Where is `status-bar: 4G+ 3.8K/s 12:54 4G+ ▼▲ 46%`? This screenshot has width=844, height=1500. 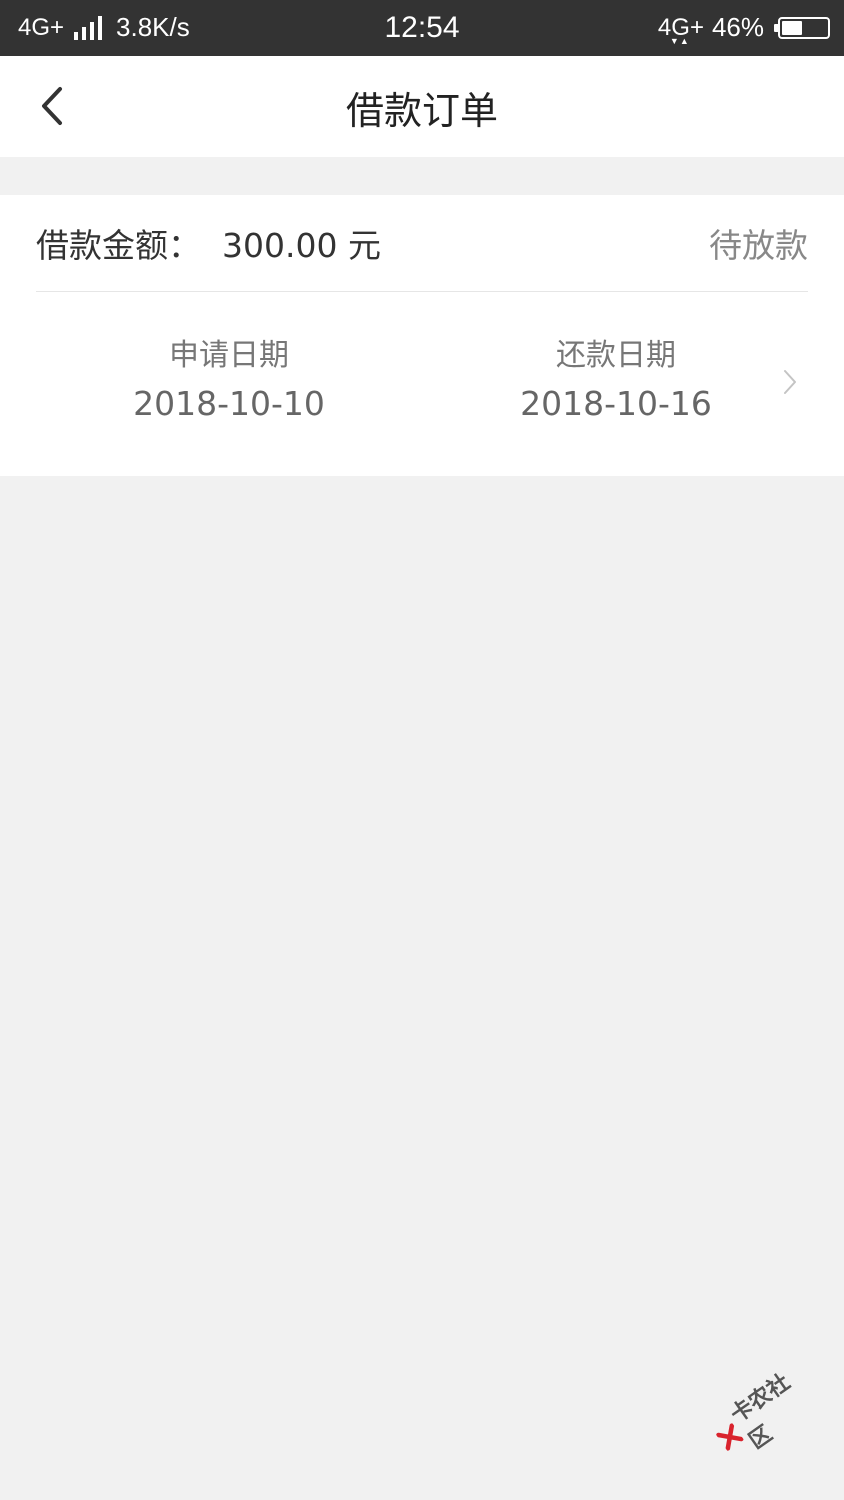
status-bar: 4G+ 3.8K/s 12:54 4G+ ▼▲ 46% is located at coordinates (422, 28).